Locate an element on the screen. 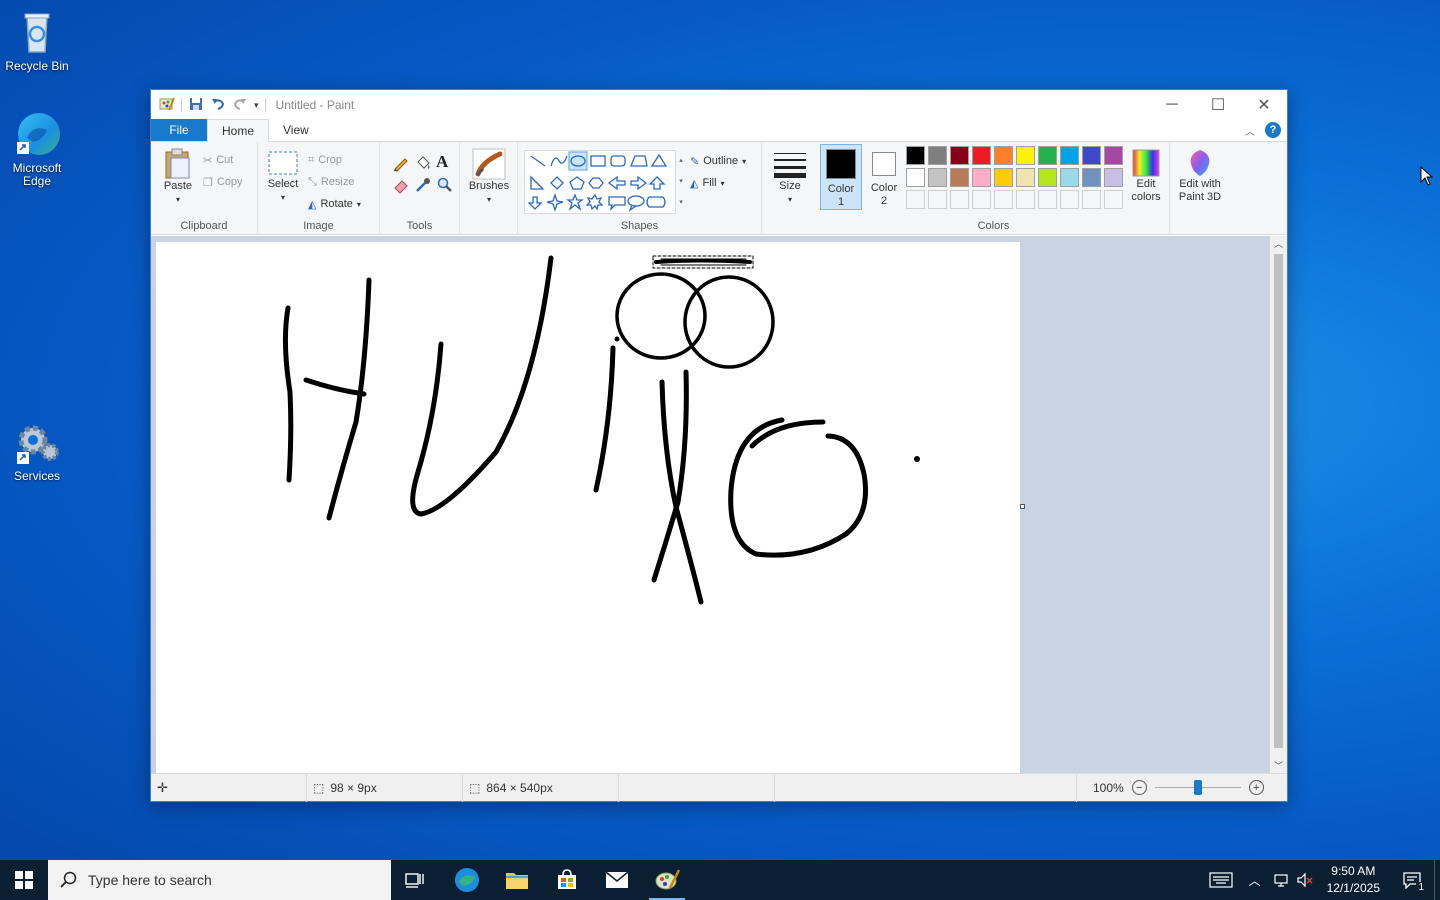 The height and width of the screenshot is (900, 1440). mail-icon is located at coordinates (617, 879).